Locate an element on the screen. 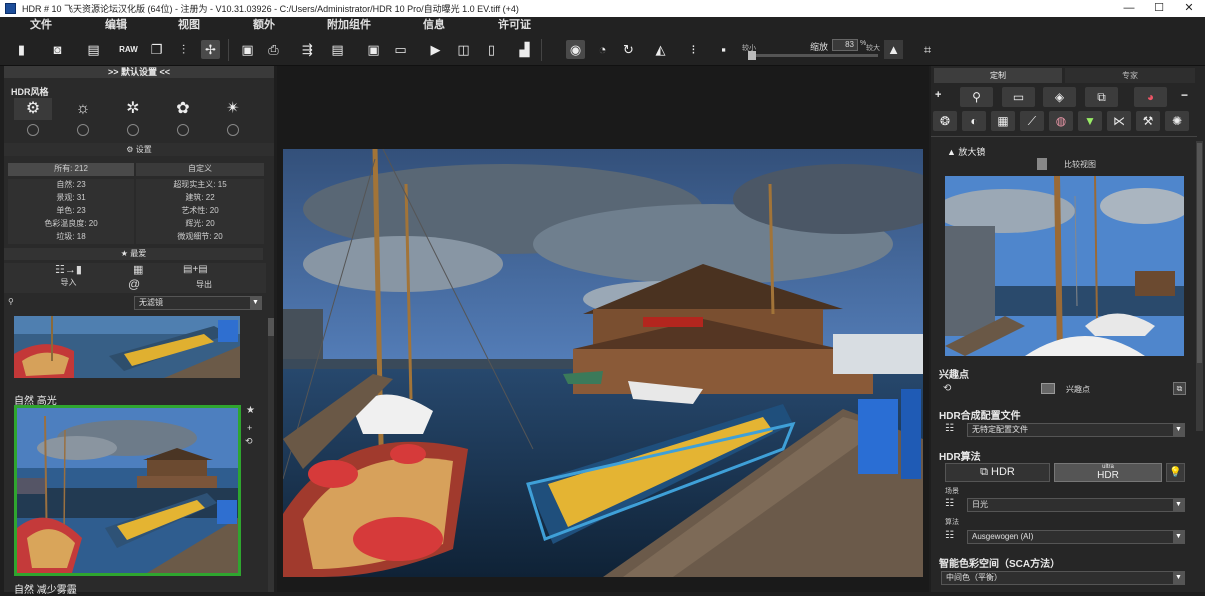 Image resolution: width=1205 pixels, height=596 pixels. save-icon: ▣ is located at coordinates (247, 49).